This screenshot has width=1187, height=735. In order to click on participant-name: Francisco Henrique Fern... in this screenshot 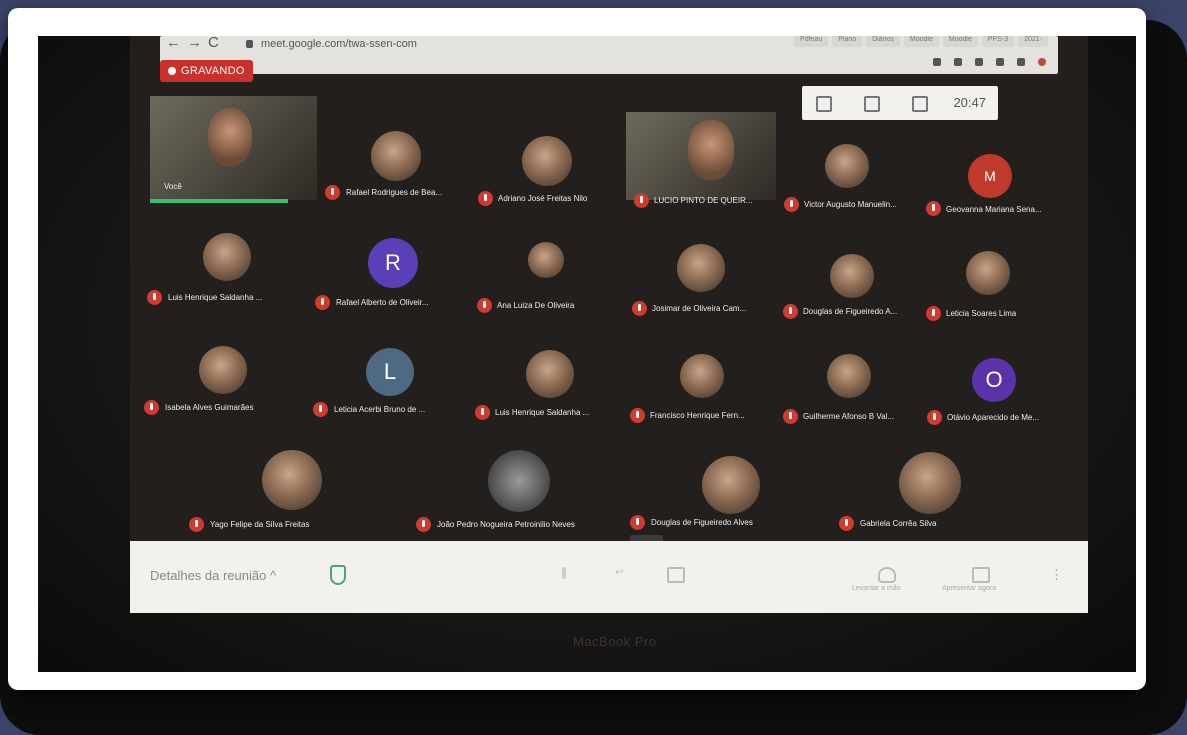, I will do `click(697, 415)`.